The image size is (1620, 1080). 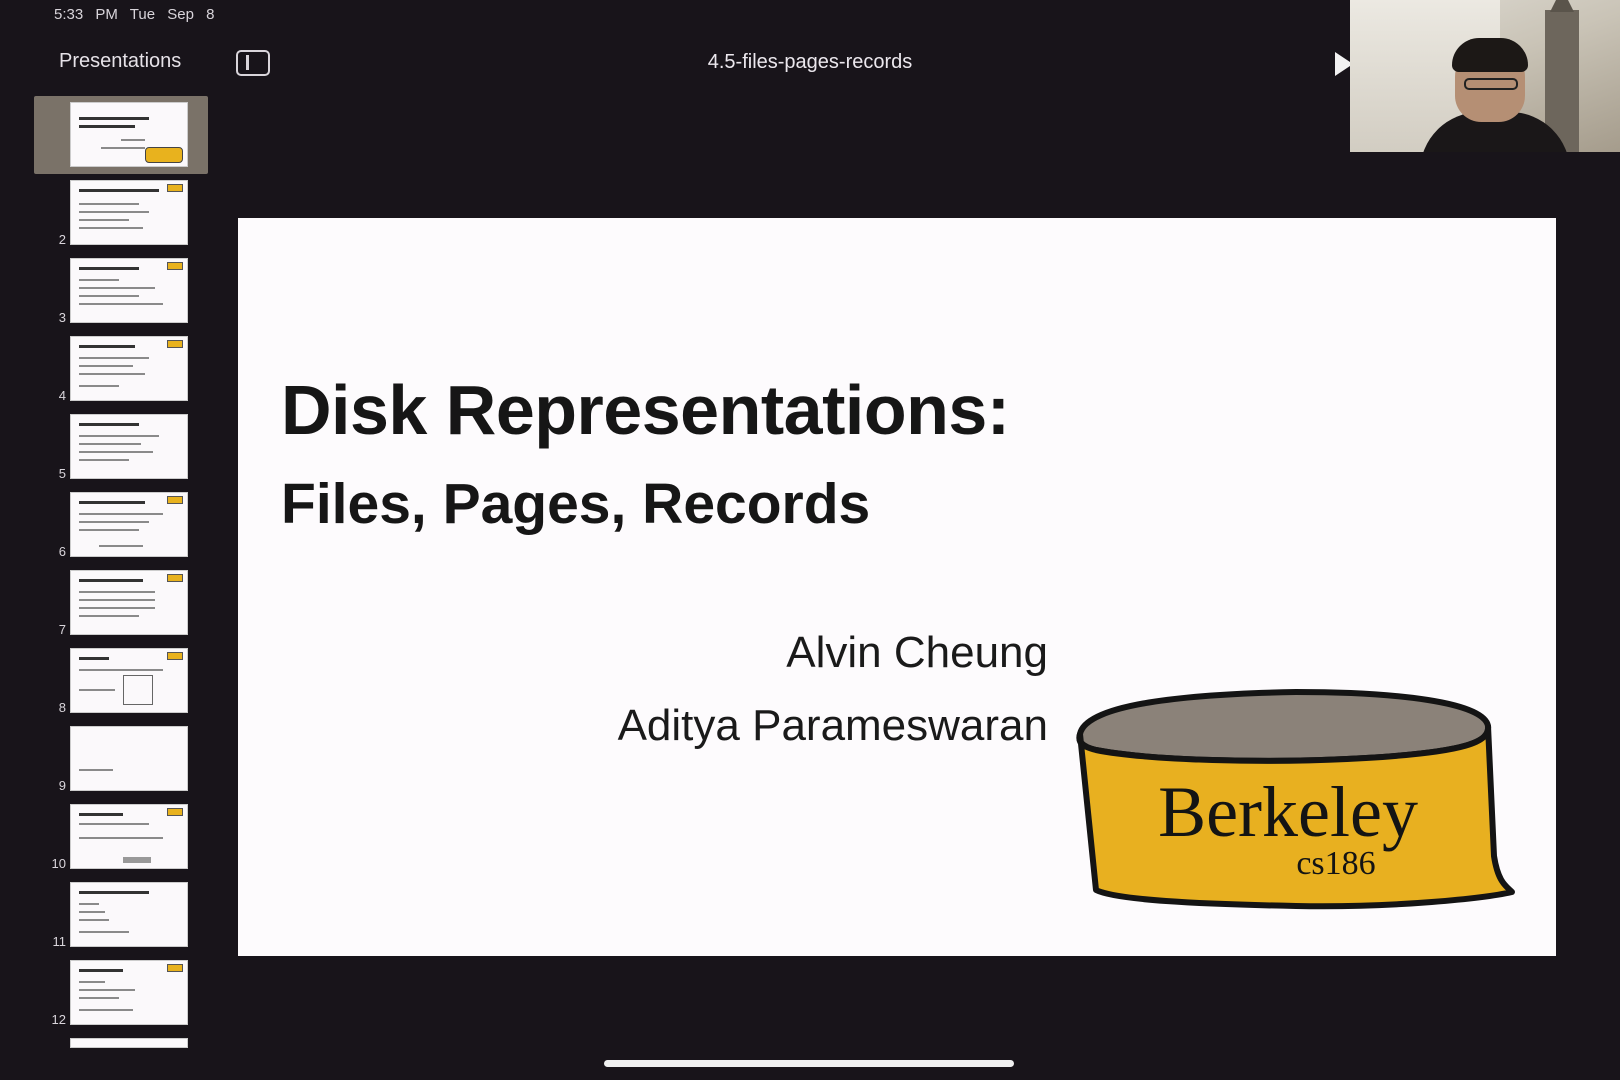 What do you see at coordinates (62, 473) in the screenshot?
I see `slide-number: 5` at bounding box center [62, 473].